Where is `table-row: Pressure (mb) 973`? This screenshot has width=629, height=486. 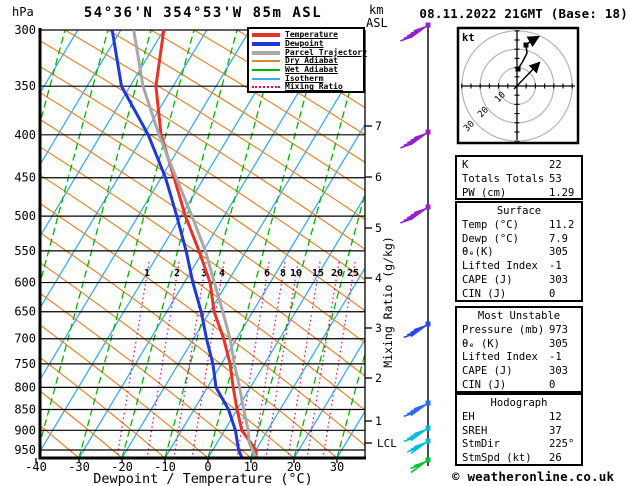 table-row: Pressure (mb) 973 is located at coordinates (519, 331).